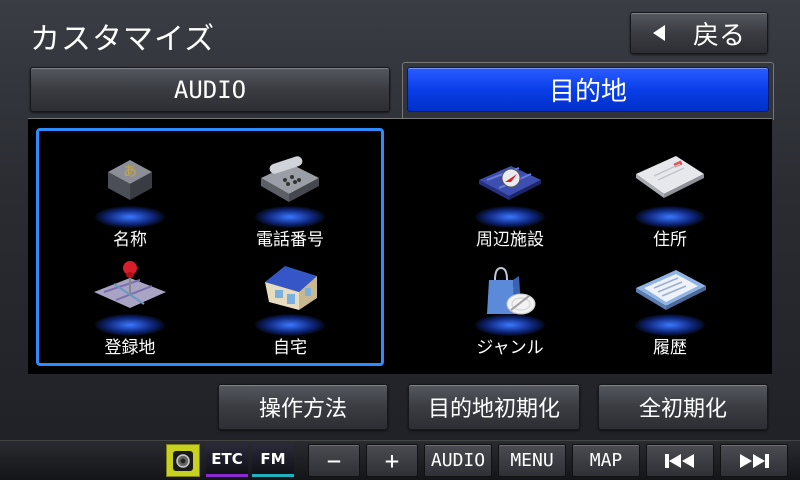  I want to click on map-label: MAP, so click(606, 460).